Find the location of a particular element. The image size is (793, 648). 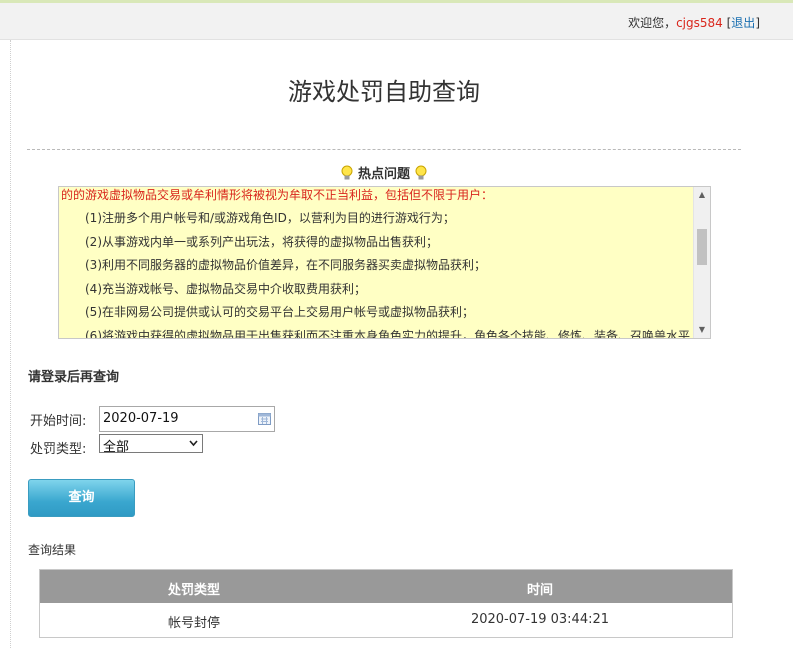

column-header-time: 时间 is located at coordinates (539, 590).